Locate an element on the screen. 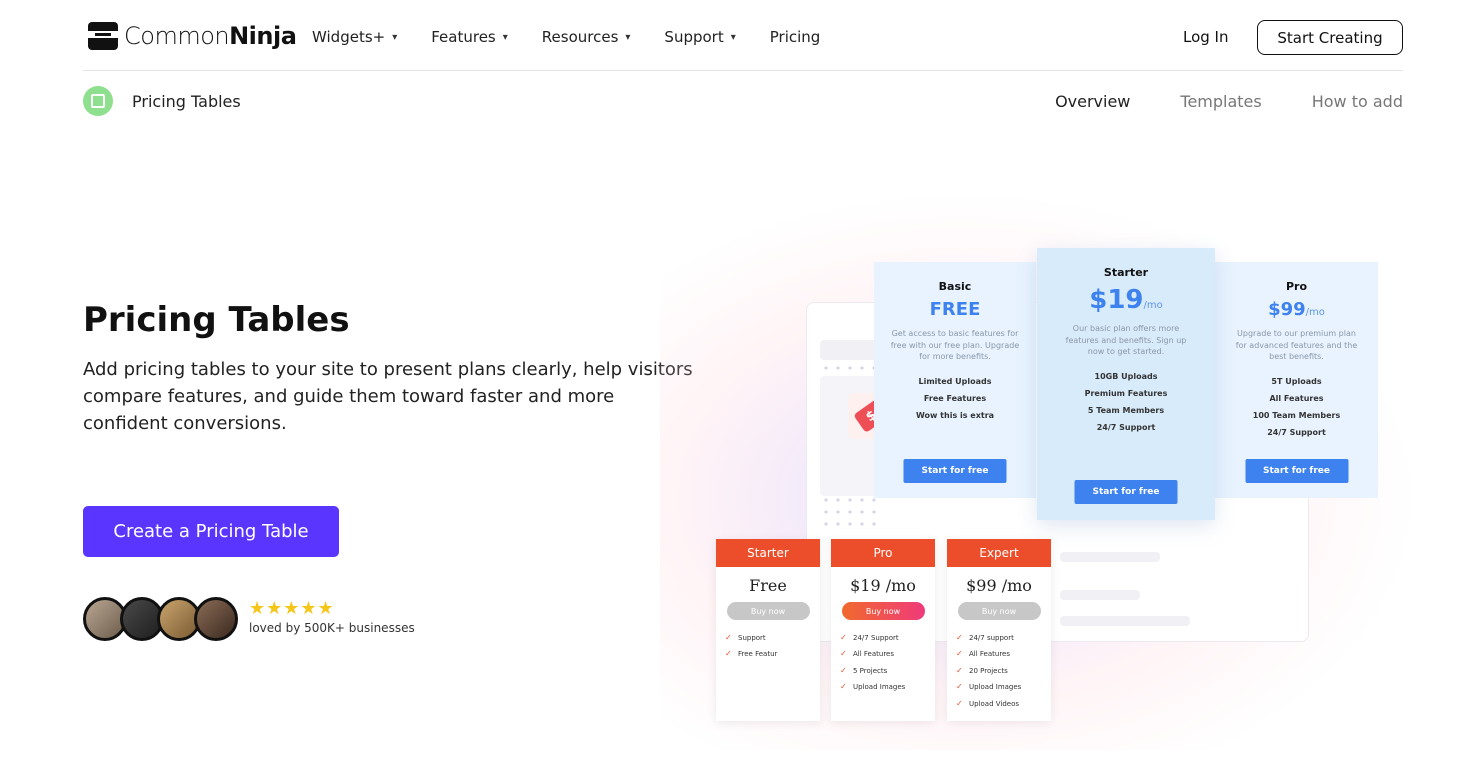  tab-templates: Templates is located at coordinates (1220, 101).